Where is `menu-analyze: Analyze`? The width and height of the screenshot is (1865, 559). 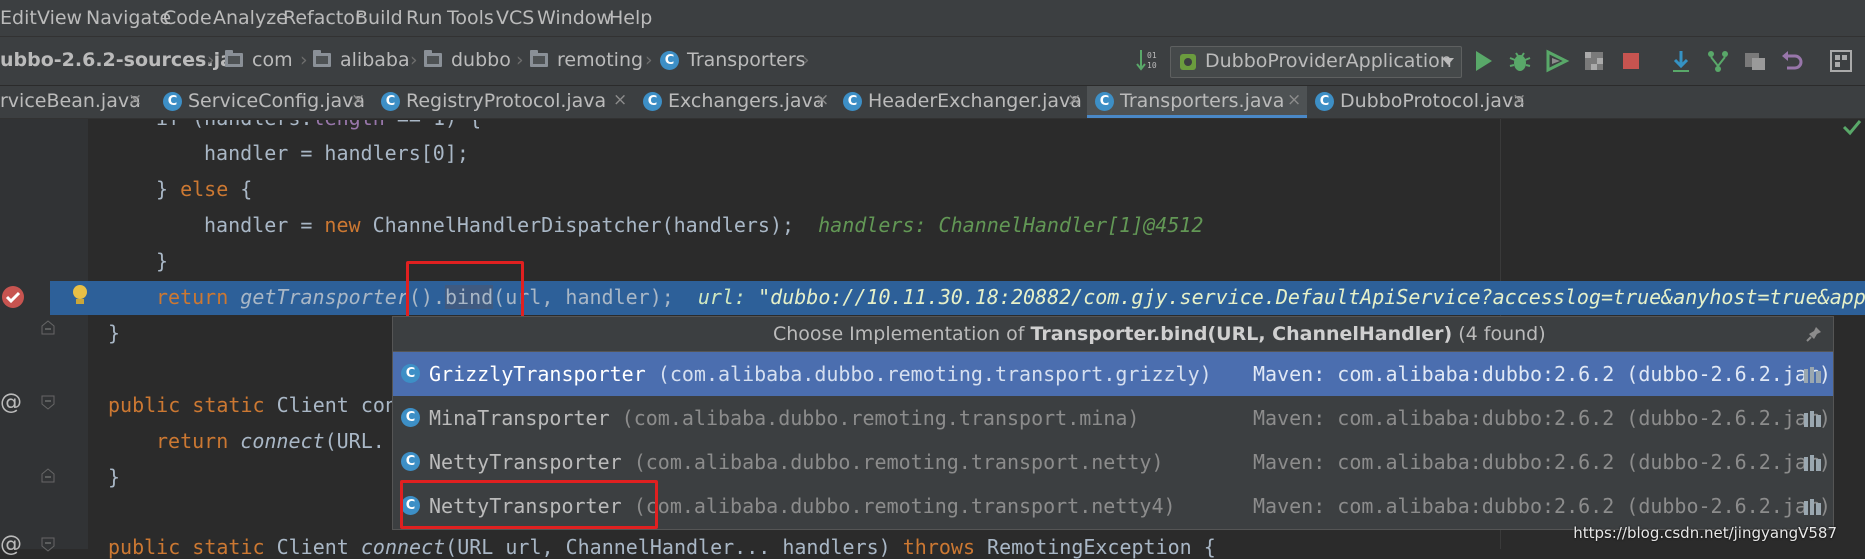
menu-analyze: Analyze is located at coordinates (250, 18).